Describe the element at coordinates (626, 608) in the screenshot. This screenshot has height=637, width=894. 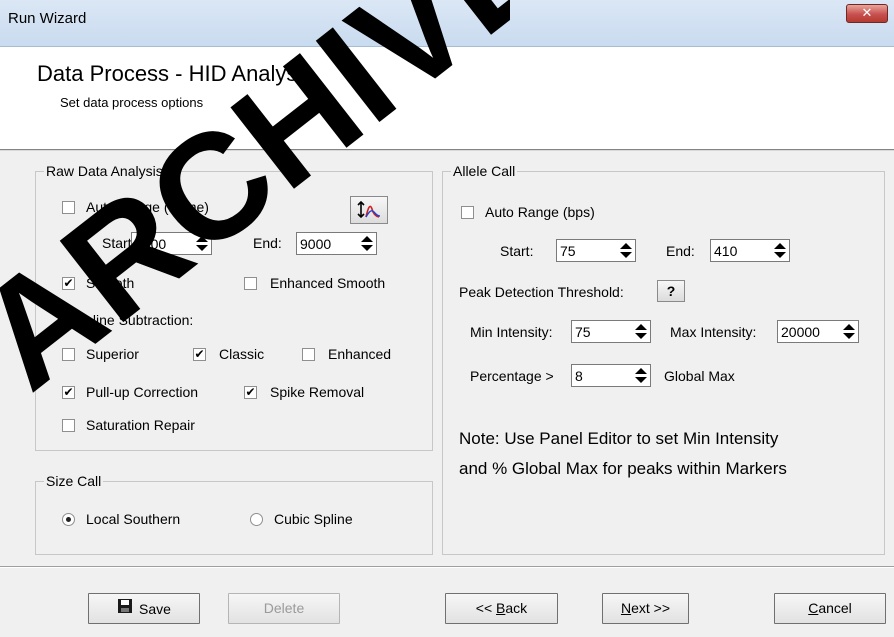
I see `next-accesskey: N` at that location.